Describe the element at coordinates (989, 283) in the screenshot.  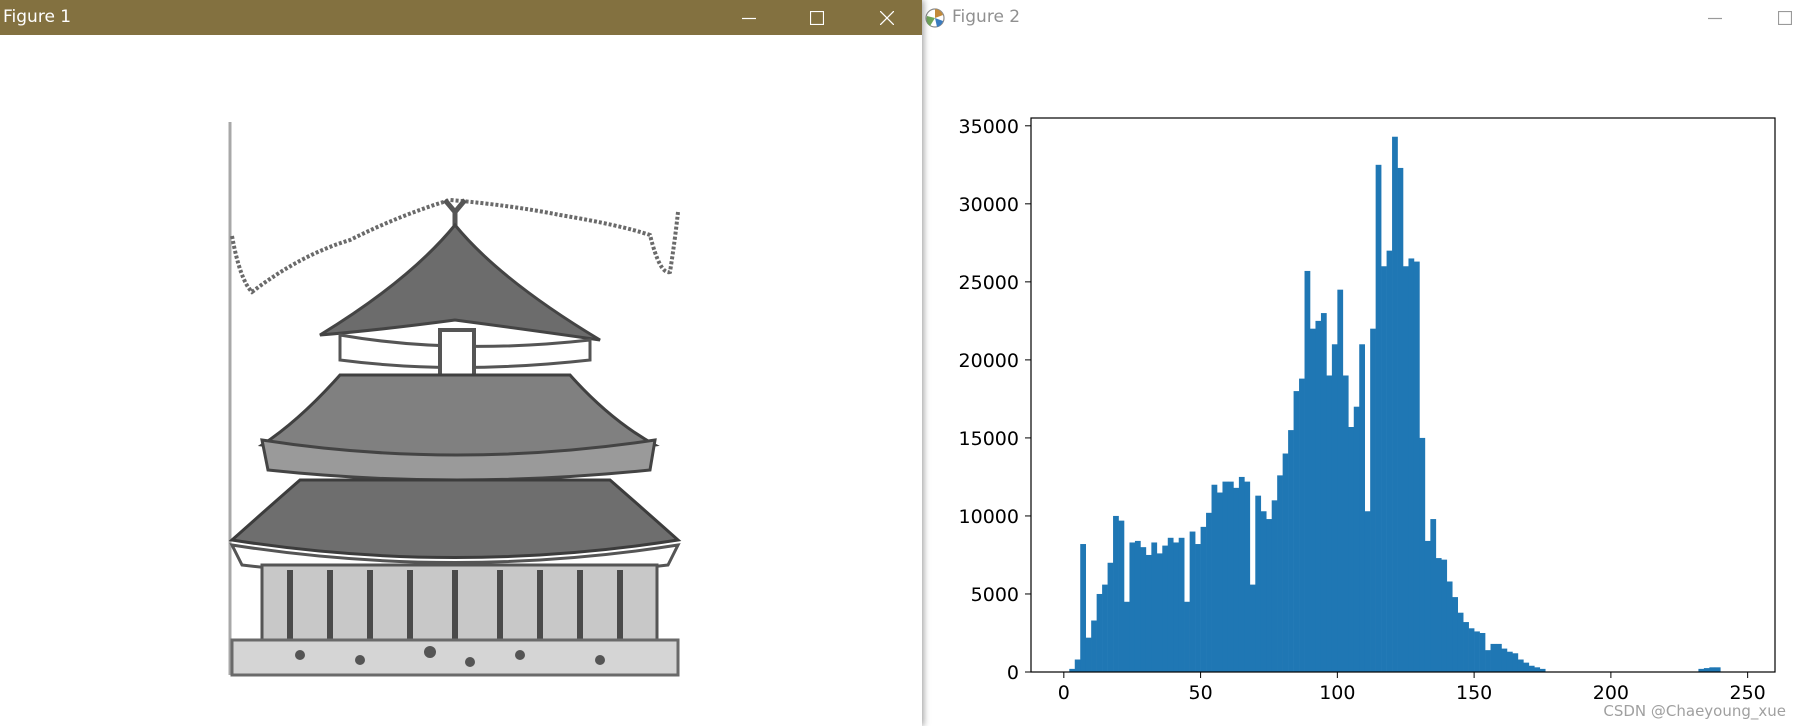
I see `y-tick-label: 25000` at that location.